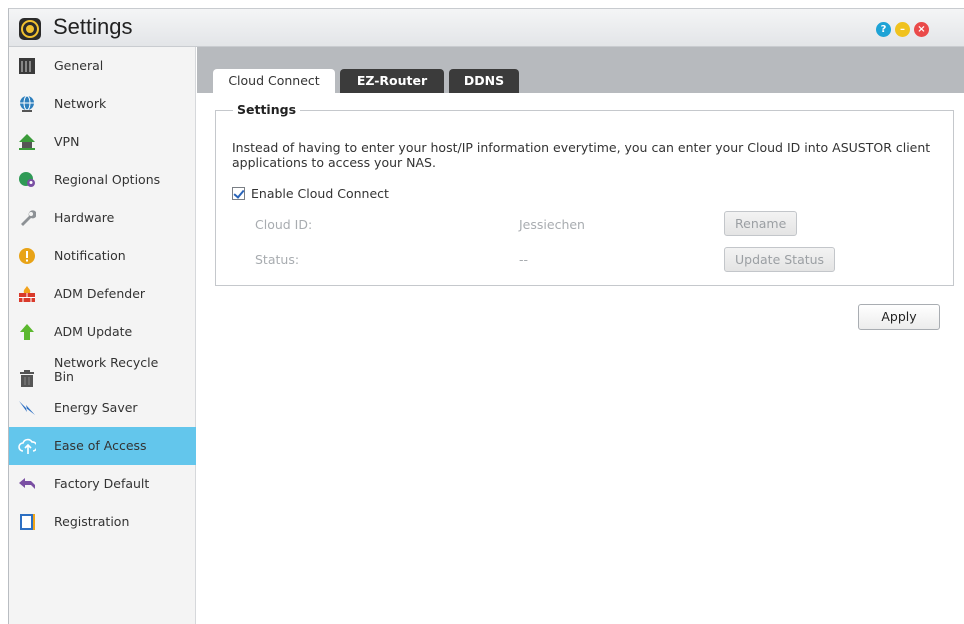 Image resolution: width=964 pixels, height=624 pixels. Describe the element at coordinates (27, 408) in the screenshot. I see `lightning-icon` at that location.